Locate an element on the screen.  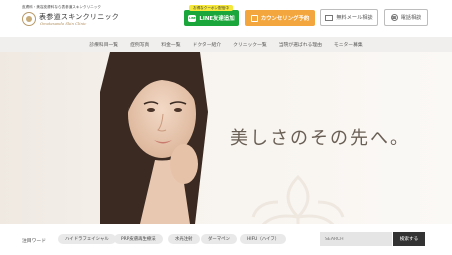
line-icon: LINE is located at coordinates (192, 18).